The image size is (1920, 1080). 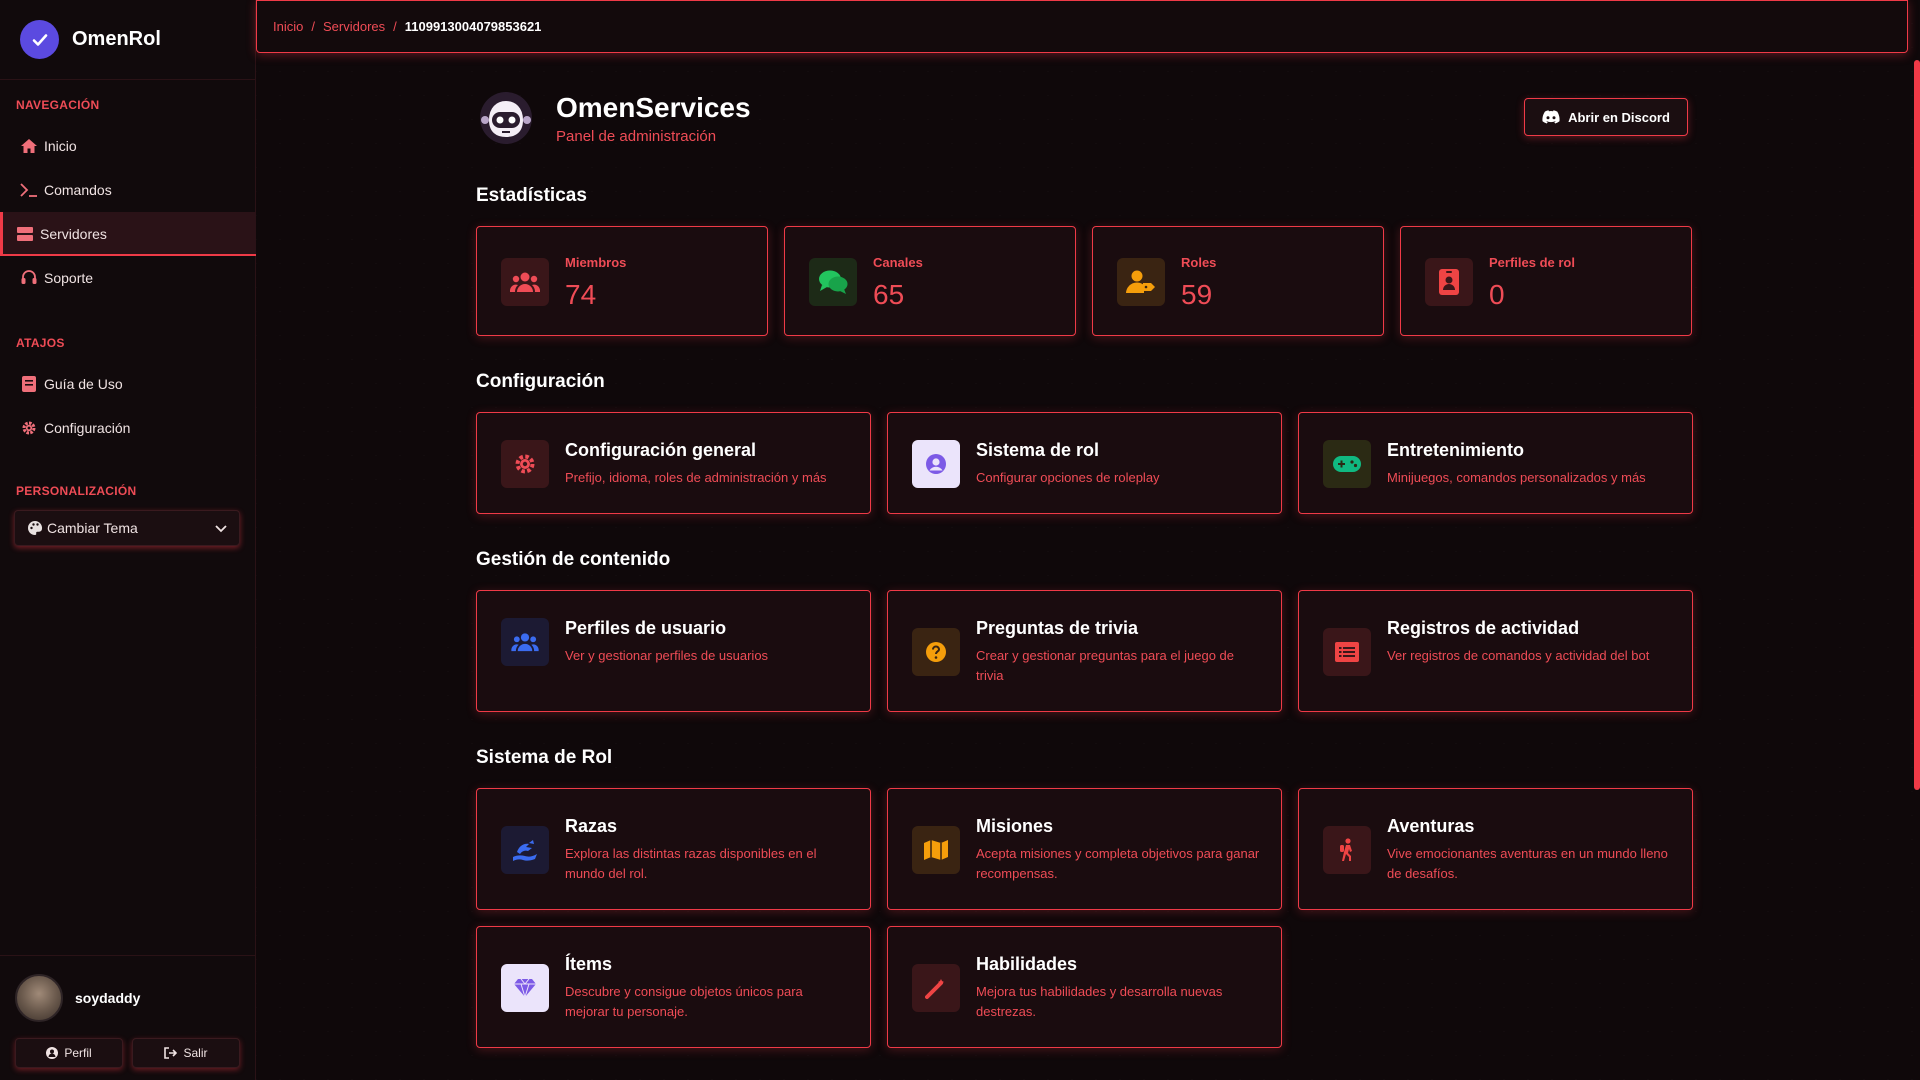 What do you see at coordinates (1057, 628) in the screenshot?
I see `card-title: Preguntas de trivia` at bounding box center [1057, 628].